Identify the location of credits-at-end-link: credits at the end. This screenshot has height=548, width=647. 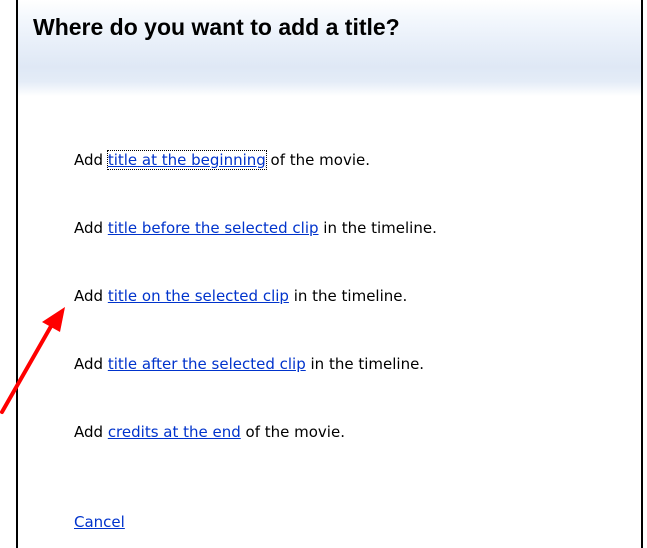
(174, 432).